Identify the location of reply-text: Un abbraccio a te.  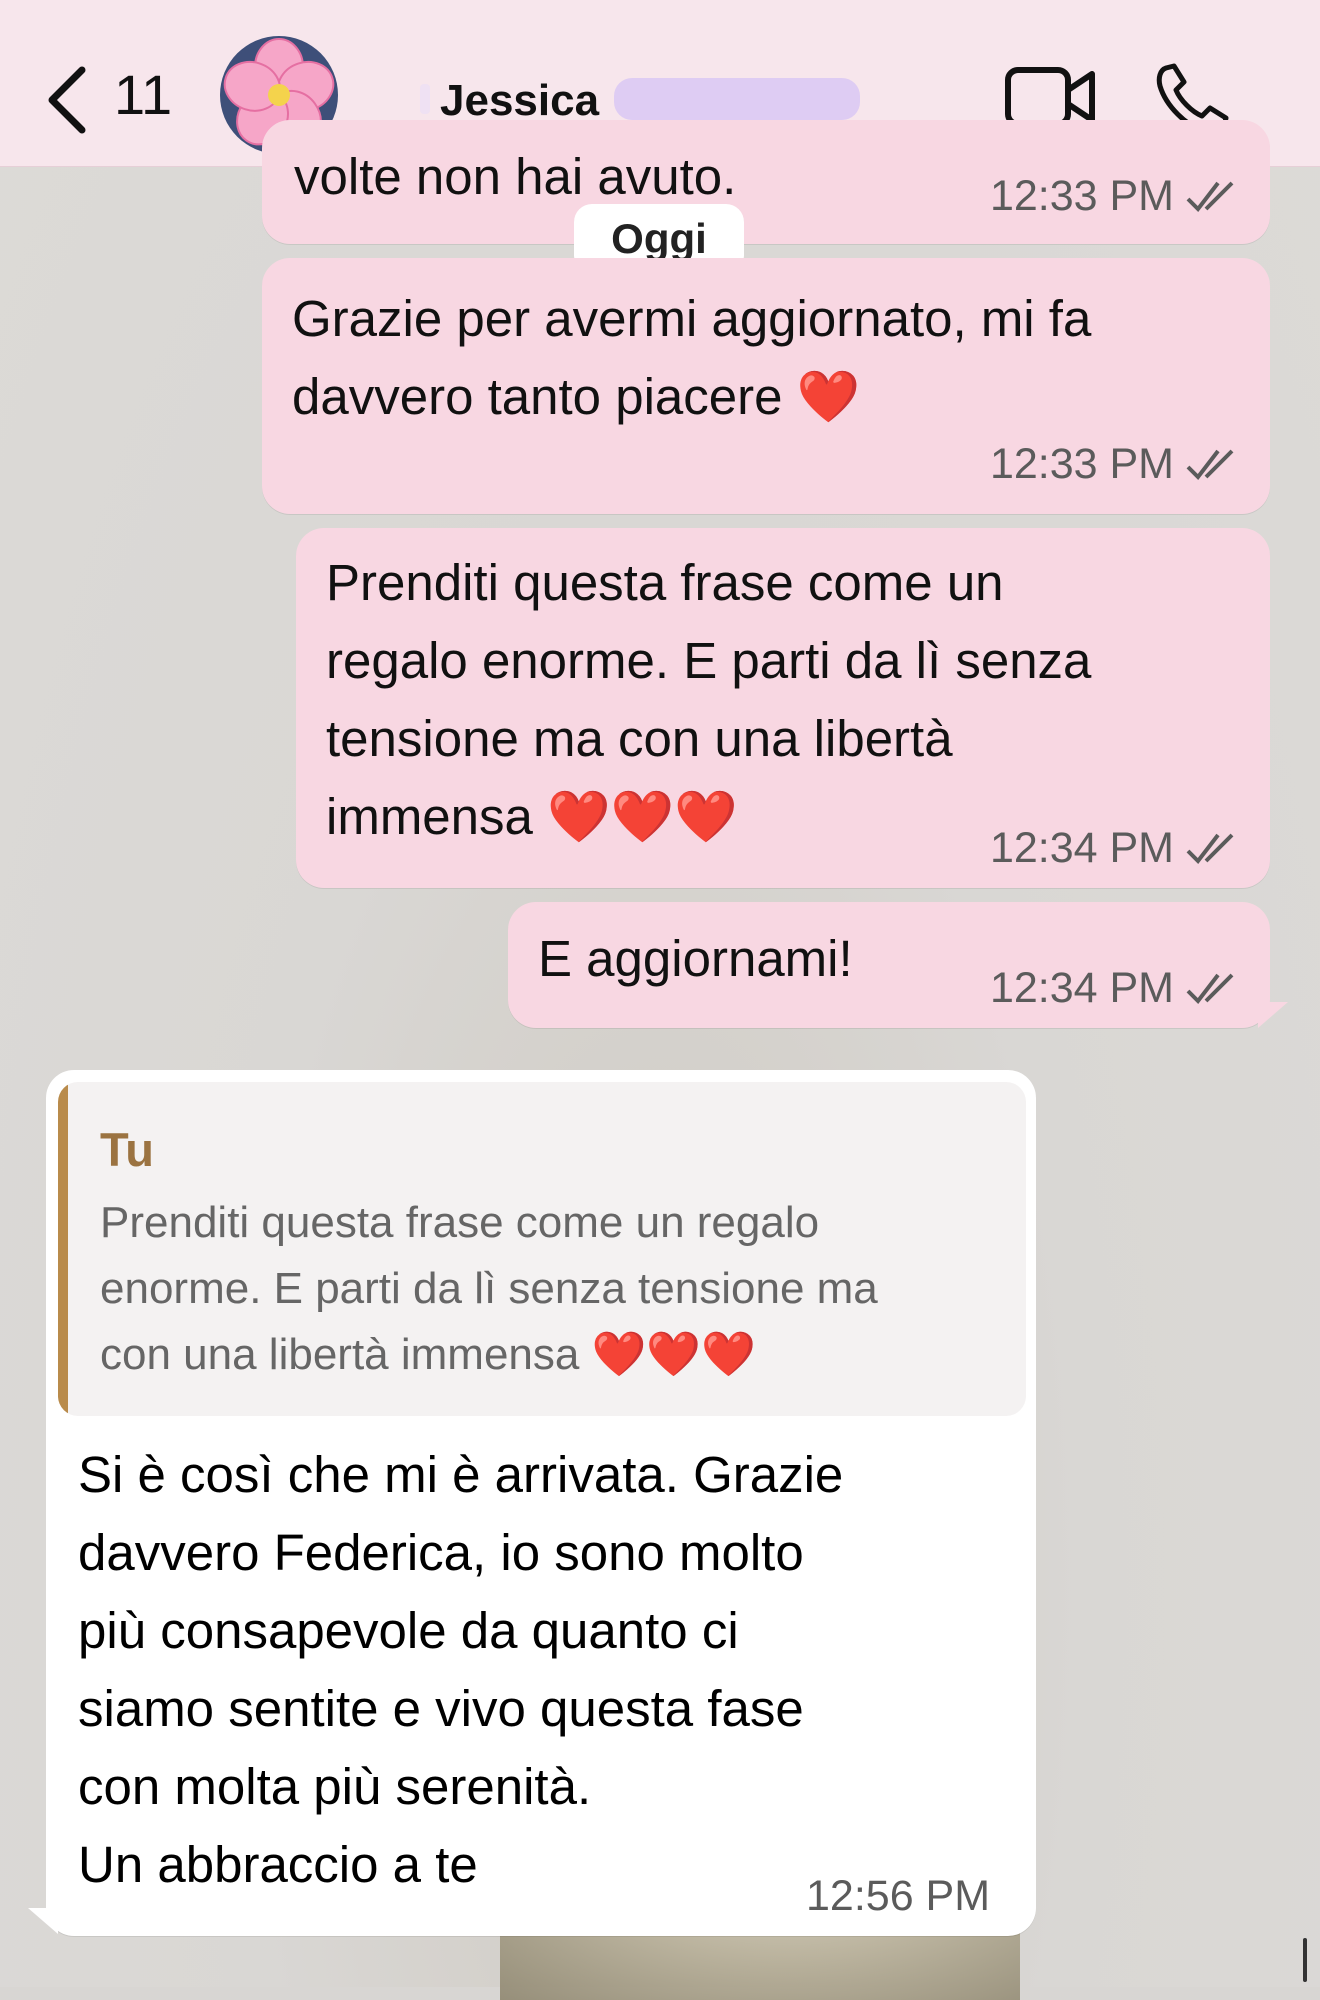
(278, 1864).